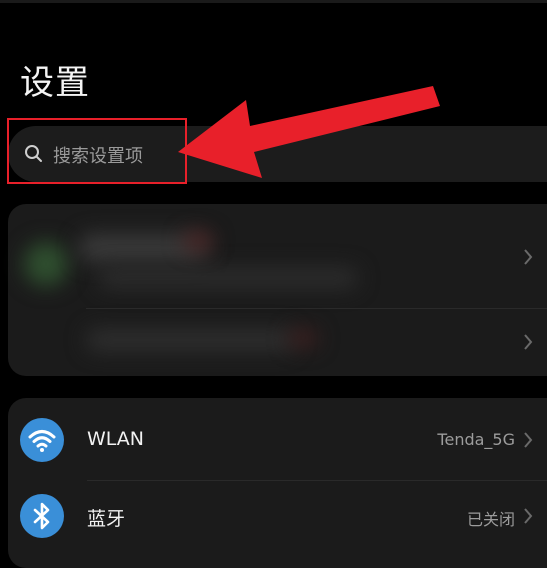 This screenshot has height=568, width=547. I want to click on settings-row-wlan: WLAN Tenda_5G, so click(277, 440).